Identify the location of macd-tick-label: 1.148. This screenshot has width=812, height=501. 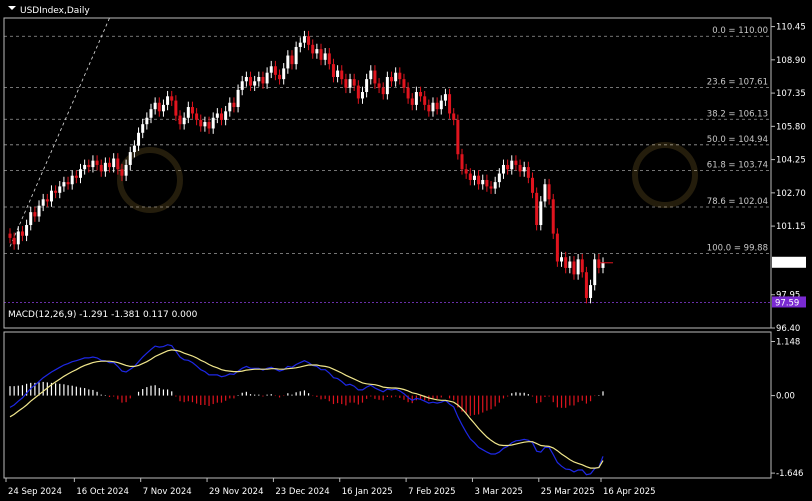
(788, 343).